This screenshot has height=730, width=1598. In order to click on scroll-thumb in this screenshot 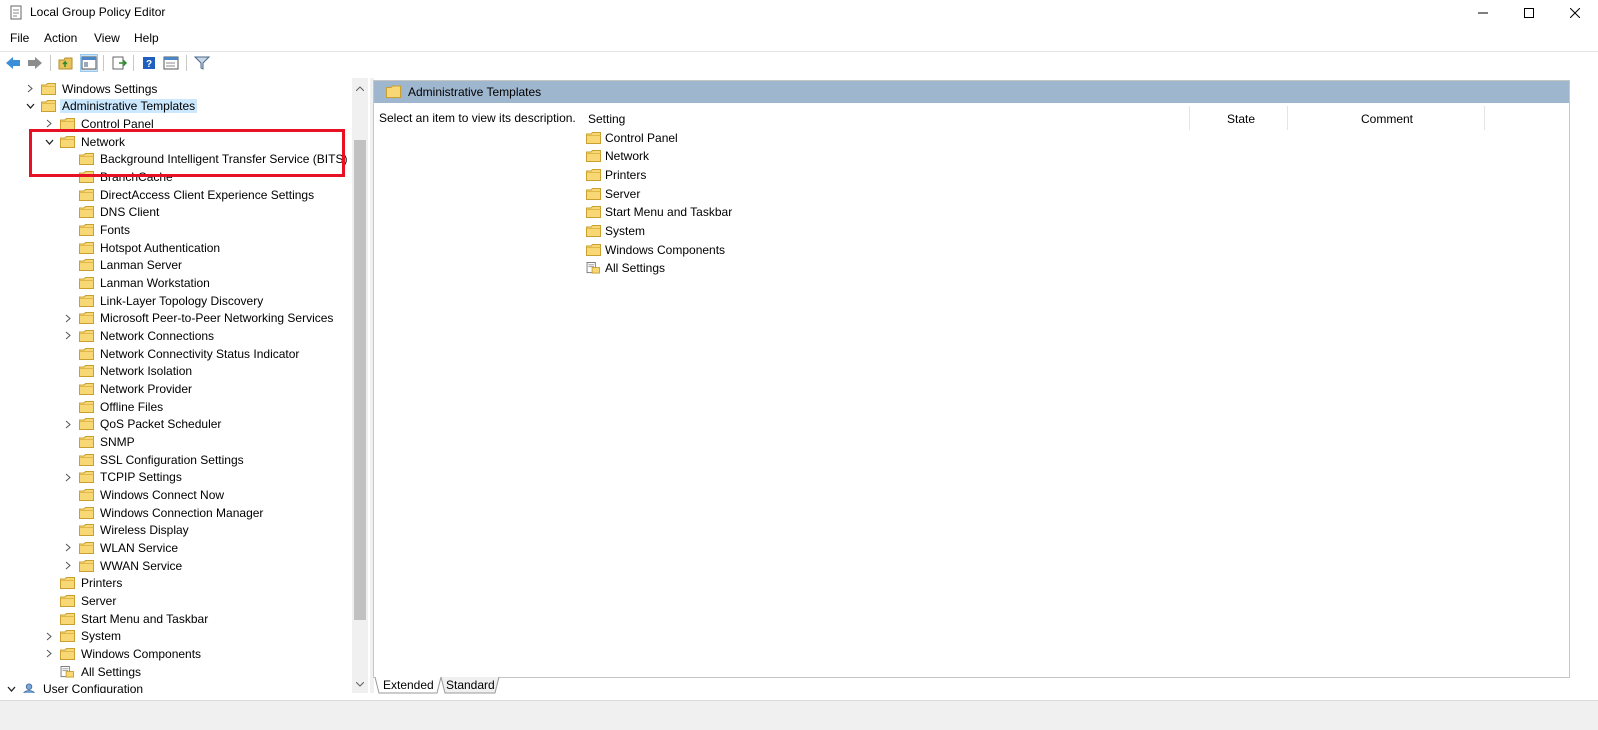, I will do `click(360, 380)`.